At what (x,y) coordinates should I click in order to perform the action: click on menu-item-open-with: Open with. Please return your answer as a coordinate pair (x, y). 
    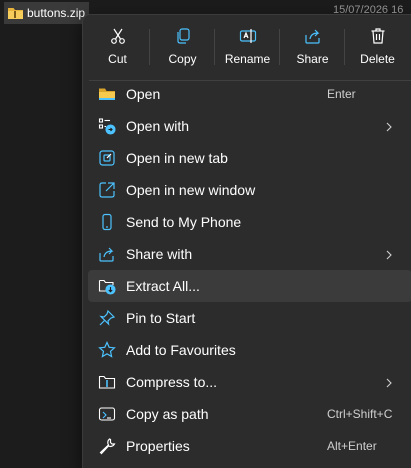
    Looking at the image, I should click on (247, 126).